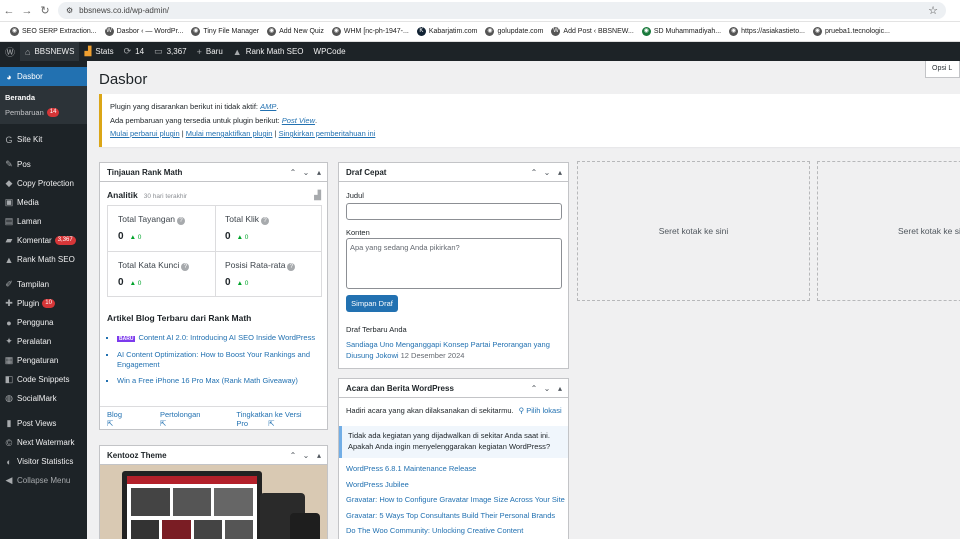  What do you see at coordinates (43, 360) in the screenshot?
I see `sidebar-item-pengaturan: ▦ Pengaturan` at bounding box center [43, 360].